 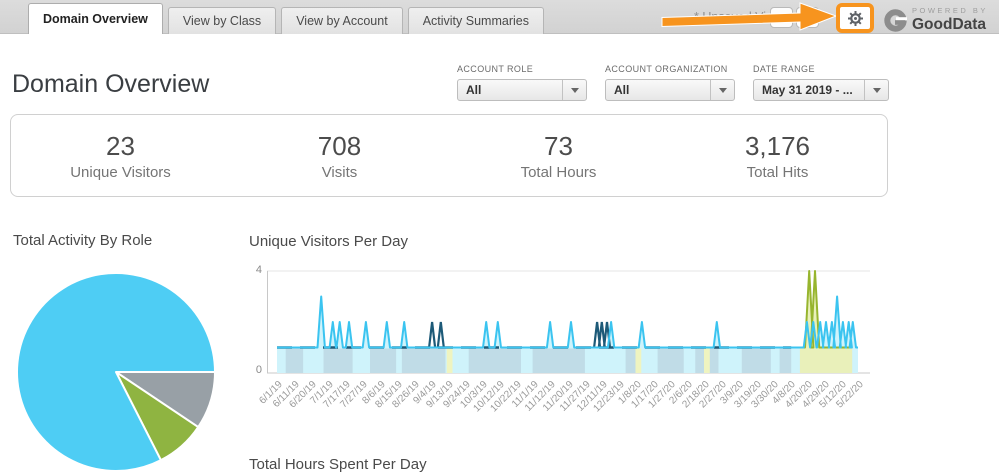 I want to click on visitors-line, so click(x=567, y=322).